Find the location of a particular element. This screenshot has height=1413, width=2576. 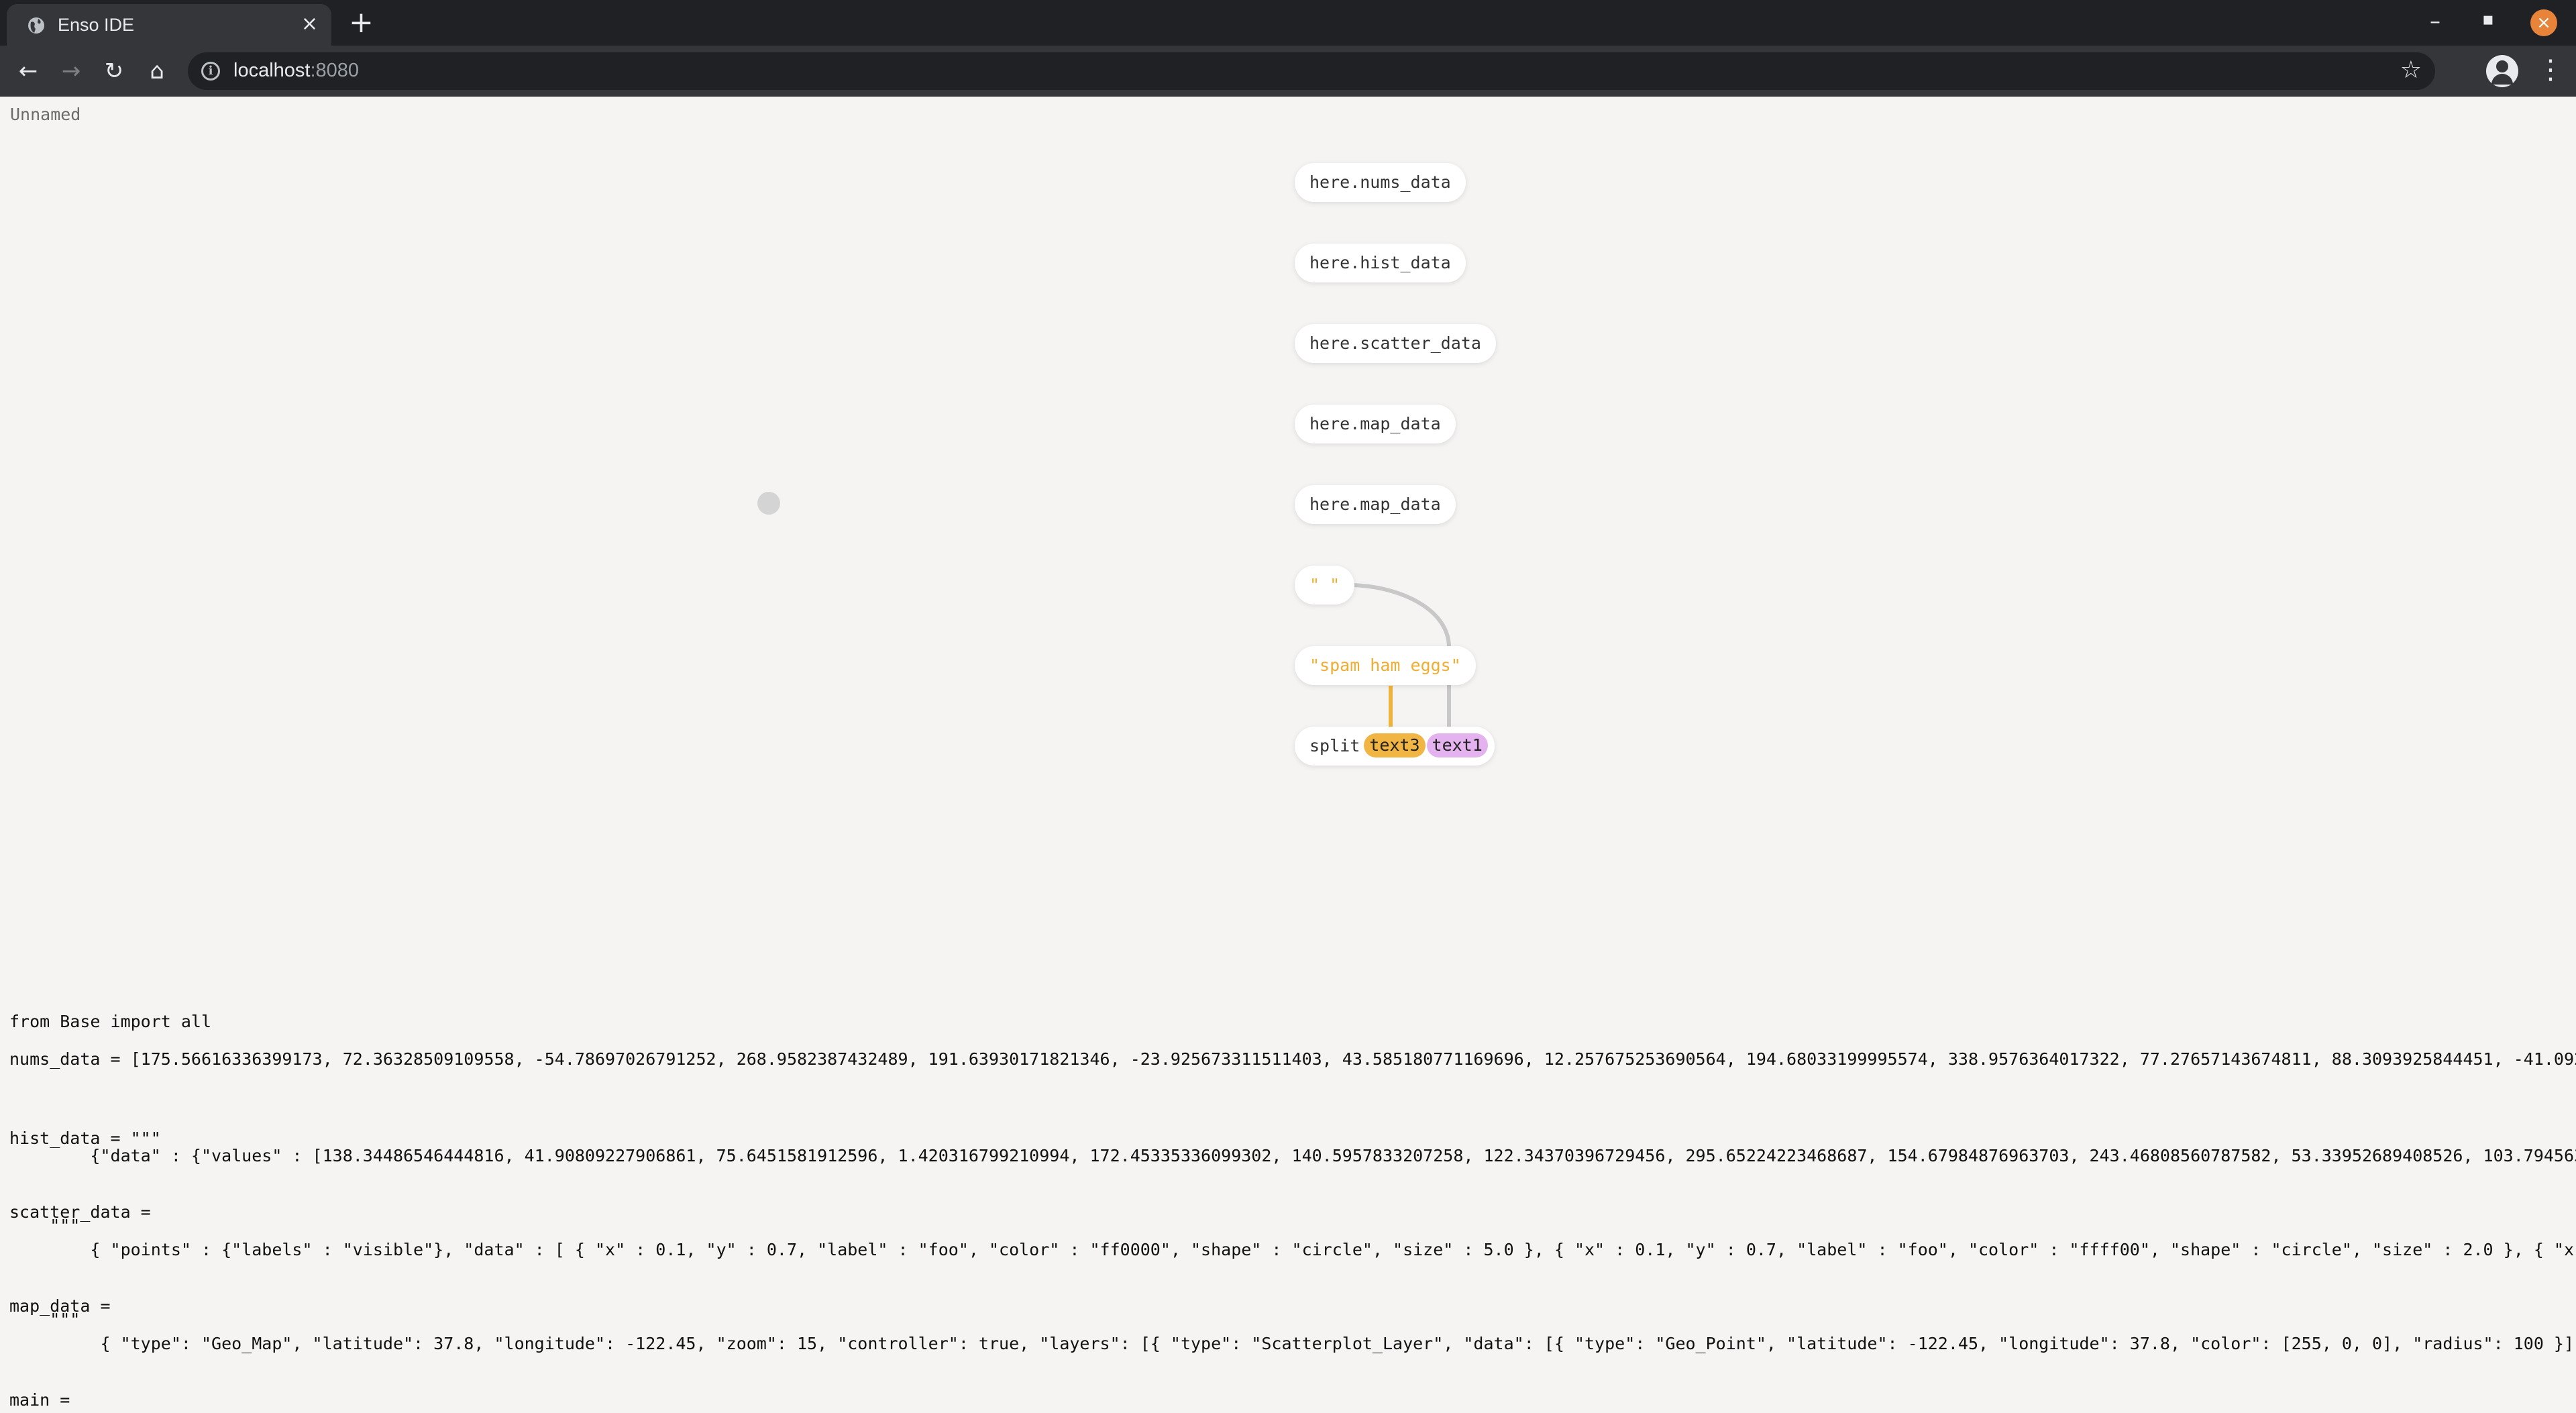

browser-tab-strip: Enso IDE × + – ▪ × is located at coordinates (1288, 23).